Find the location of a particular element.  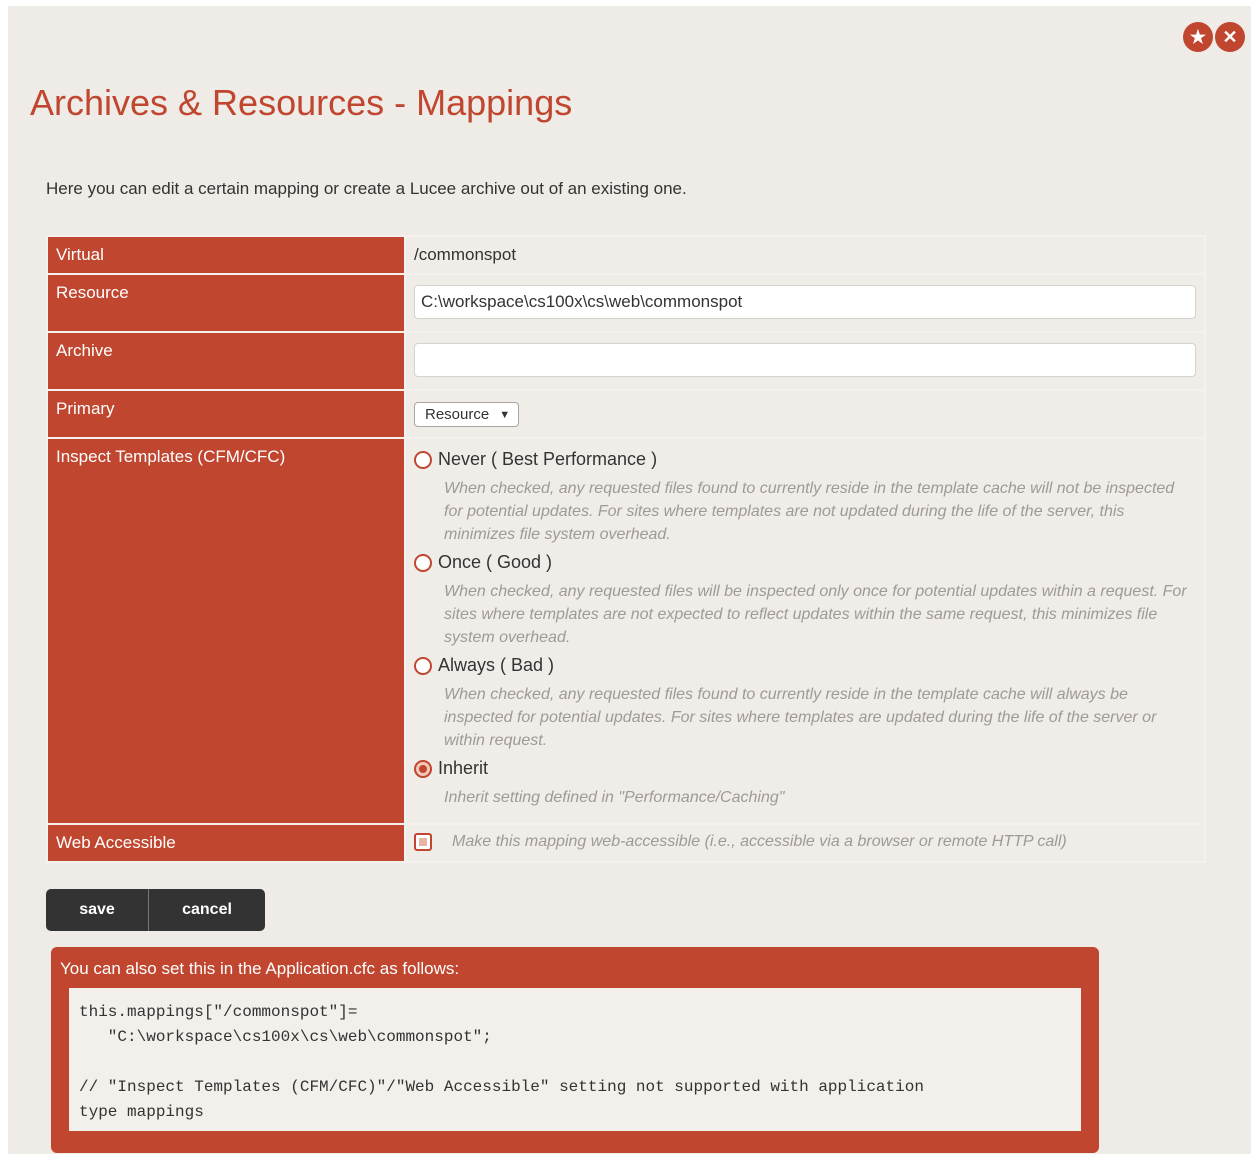

page-title: Archives & Resources - Mappings is located at coordinates (301, 102).